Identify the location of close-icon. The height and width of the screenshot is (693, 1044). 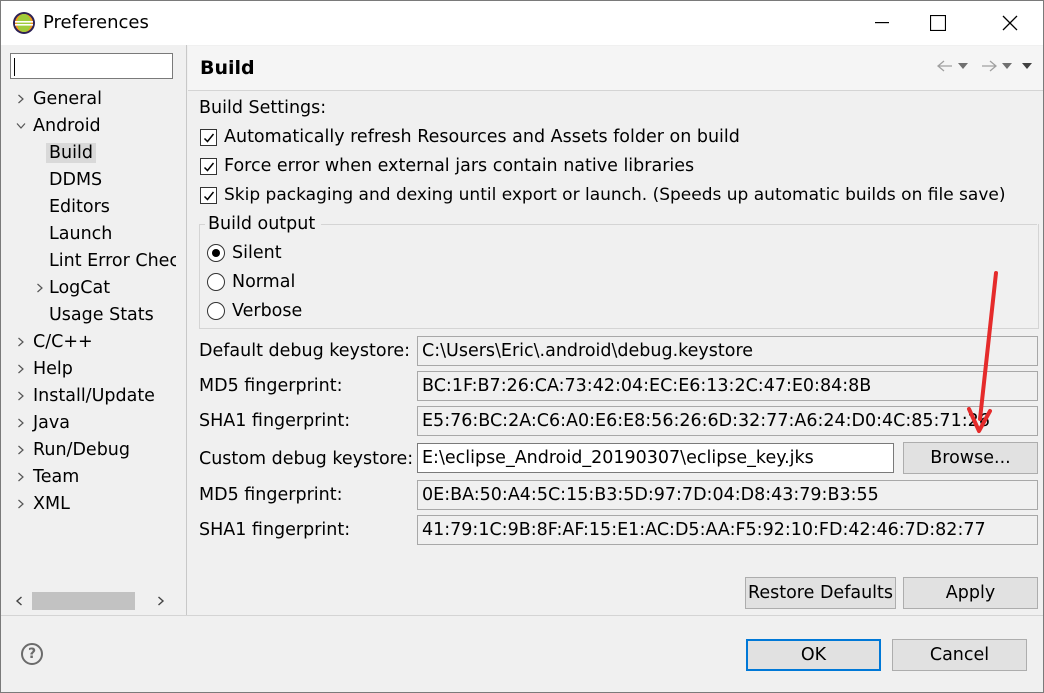
(1010, 23).